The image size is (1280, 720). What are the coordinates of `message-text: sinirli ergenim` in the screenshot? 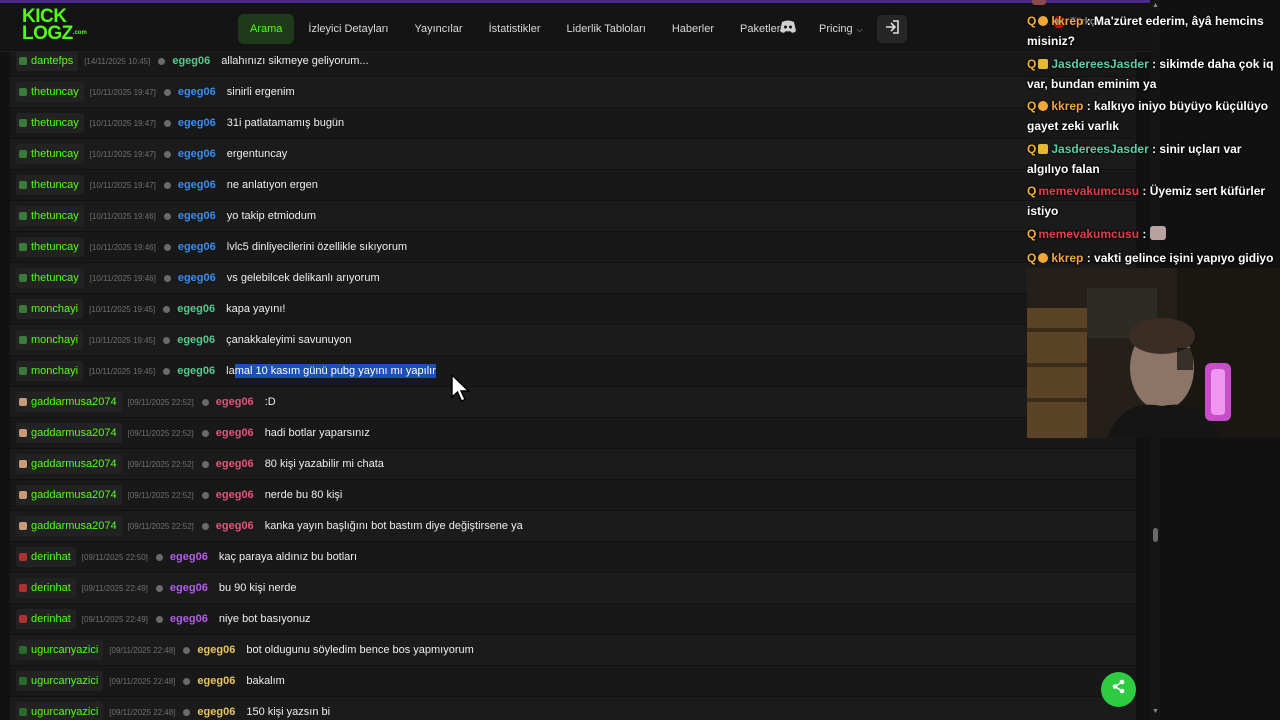 It's located at (261, 92).